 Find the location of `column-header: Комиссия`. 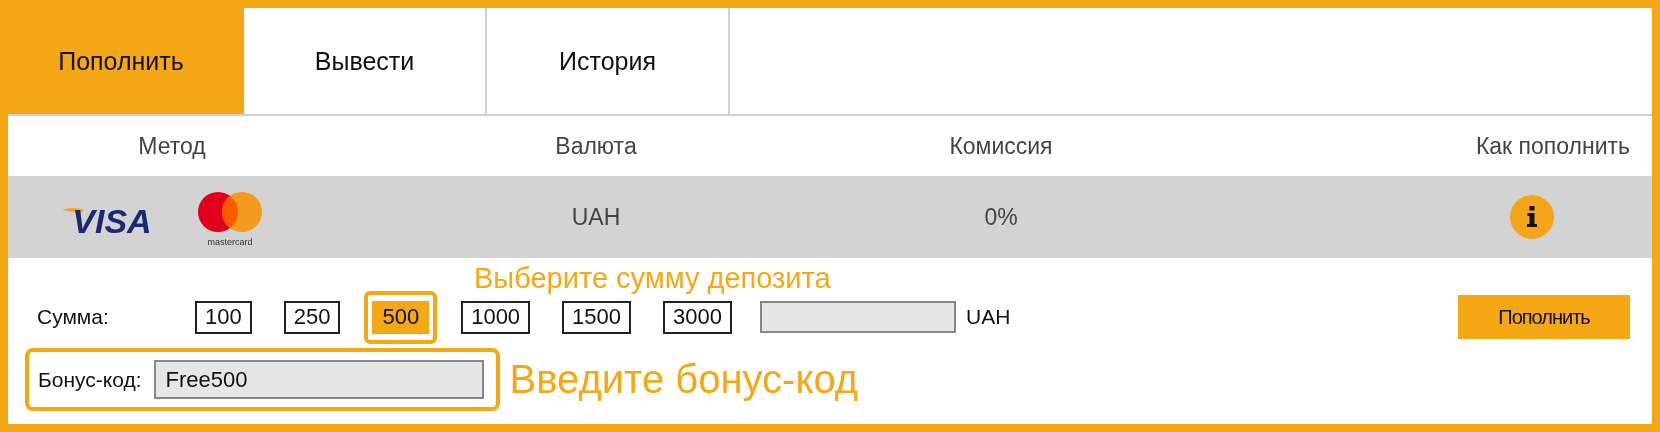

column-header: Комиссия is located at coordinates (1001, 146).